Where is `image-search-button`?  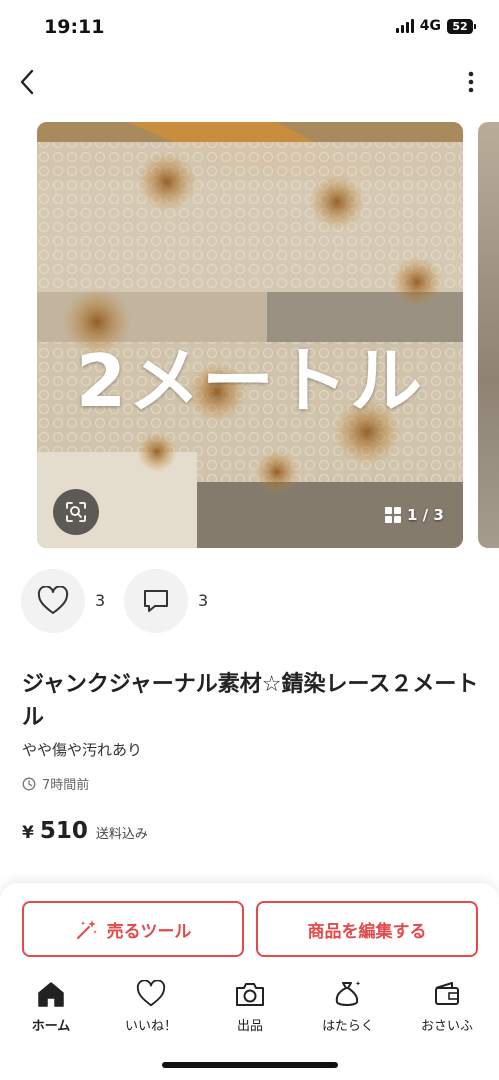 image-search-button is located at coordinates (76, 512).